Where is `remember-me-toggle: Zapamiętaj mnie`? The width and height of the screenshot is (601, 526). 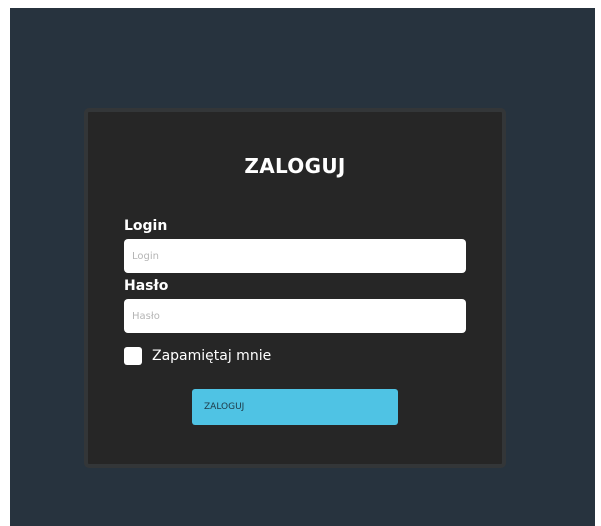
remember-me-toggle: Zapamiętaj mnie is located at coordinates (197, 356).